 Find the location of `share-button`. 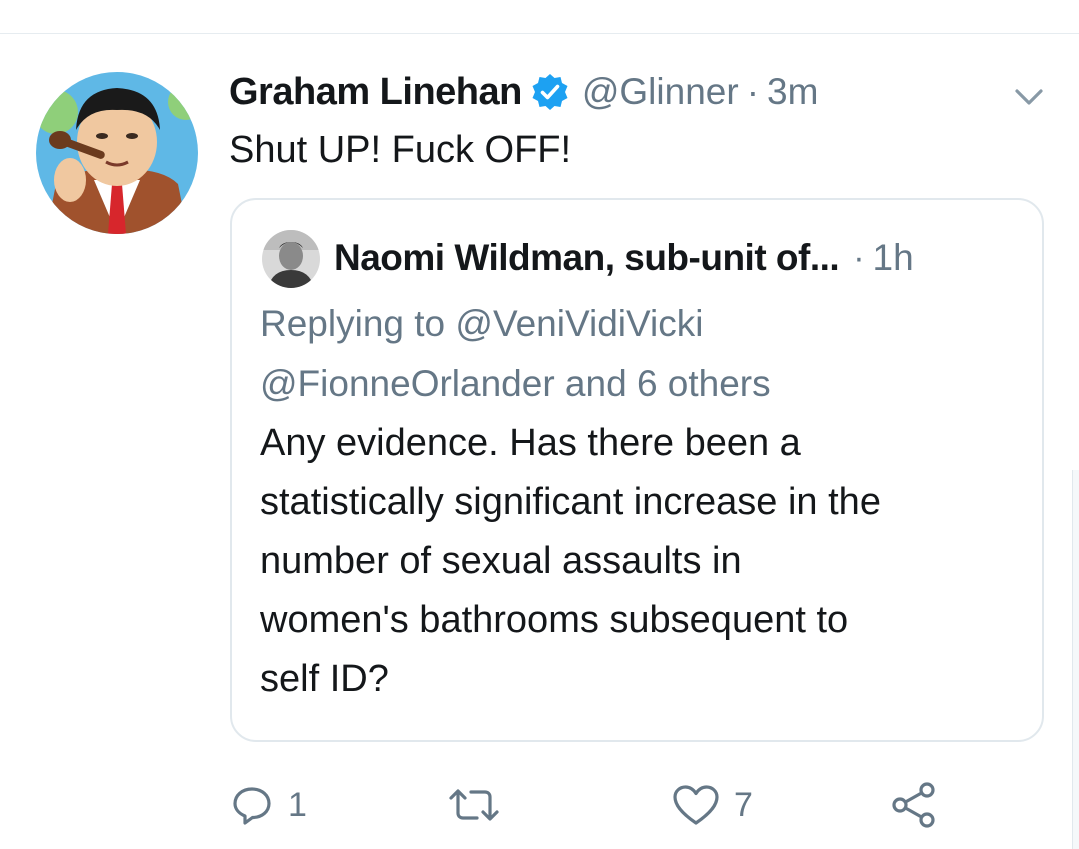

share-button is located at coordinates (921, 805).